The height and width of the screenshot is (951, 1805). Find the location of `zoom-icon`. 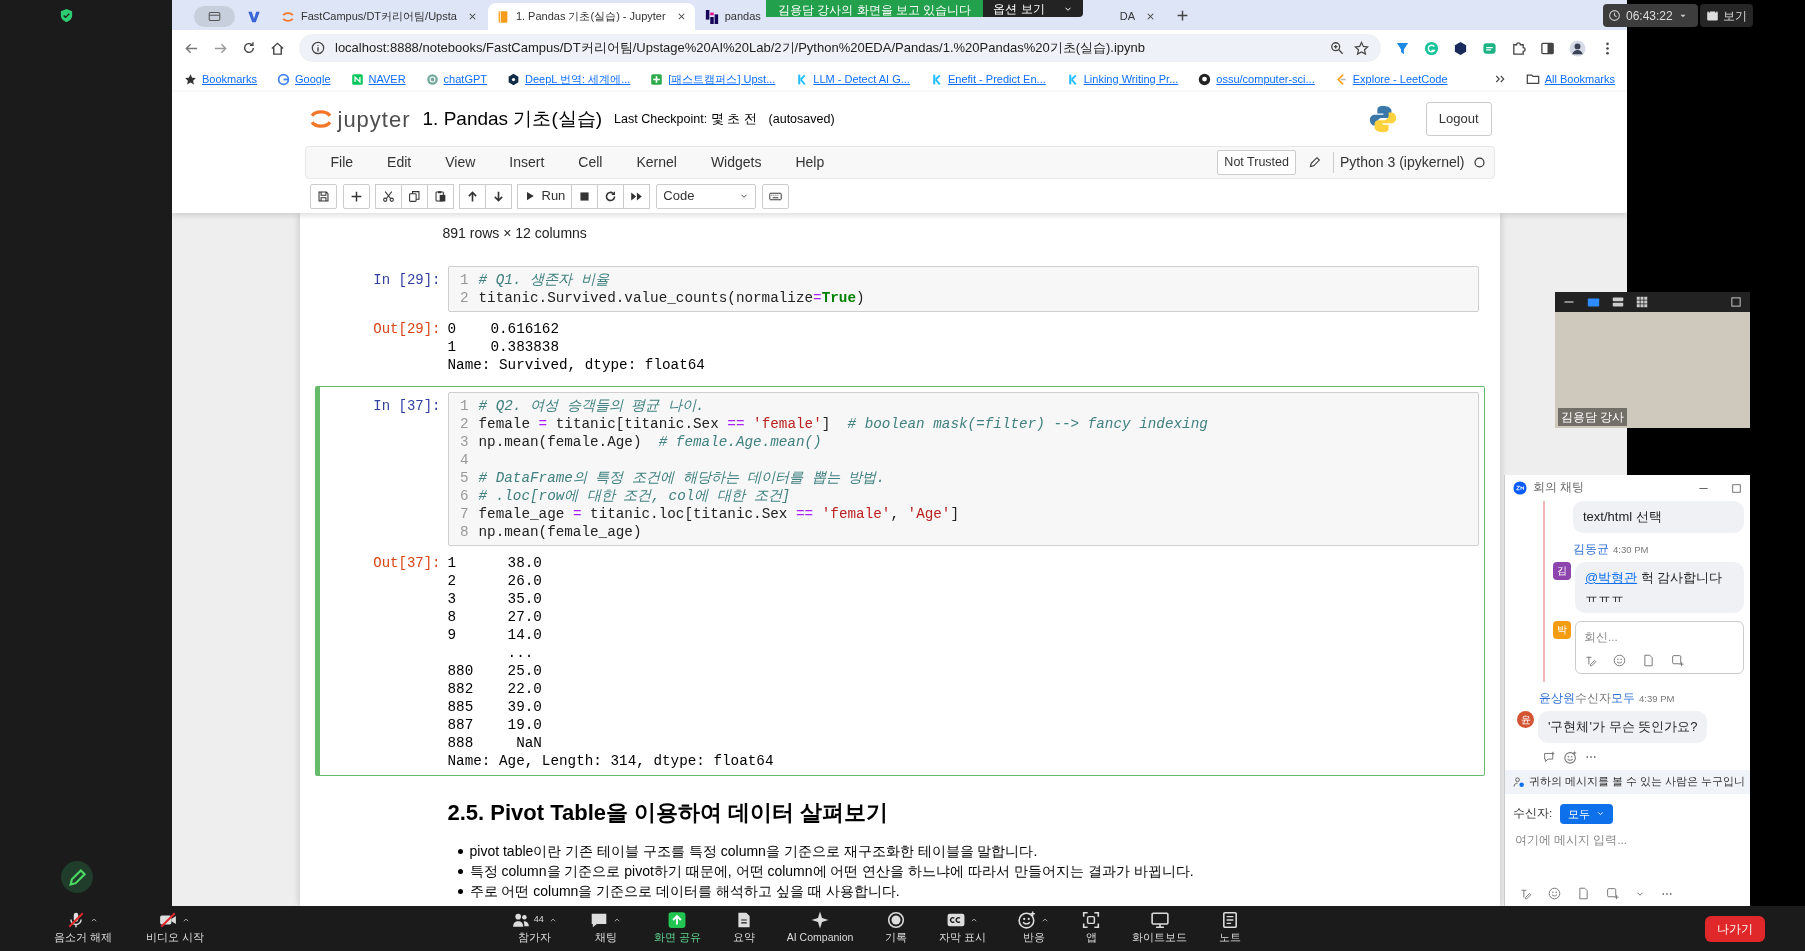

zoom-icon is located at coordinates (1337, 48).